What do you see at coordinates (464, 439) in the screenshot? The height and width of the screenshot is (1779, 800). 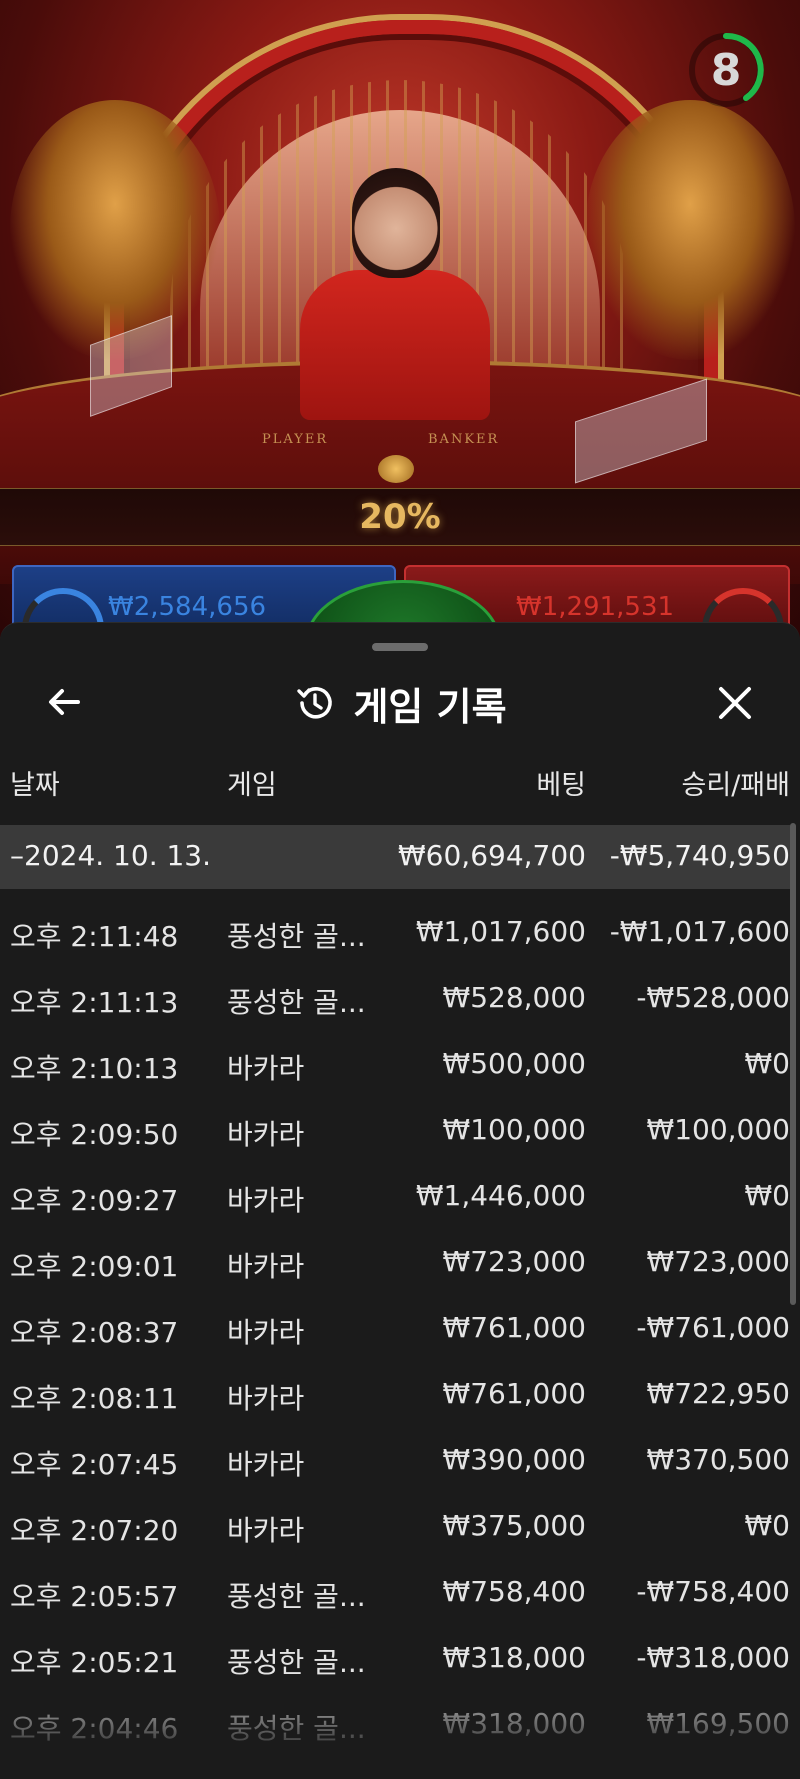 I see `table-label-banker: BANKER` at bounding box center [464, 439].